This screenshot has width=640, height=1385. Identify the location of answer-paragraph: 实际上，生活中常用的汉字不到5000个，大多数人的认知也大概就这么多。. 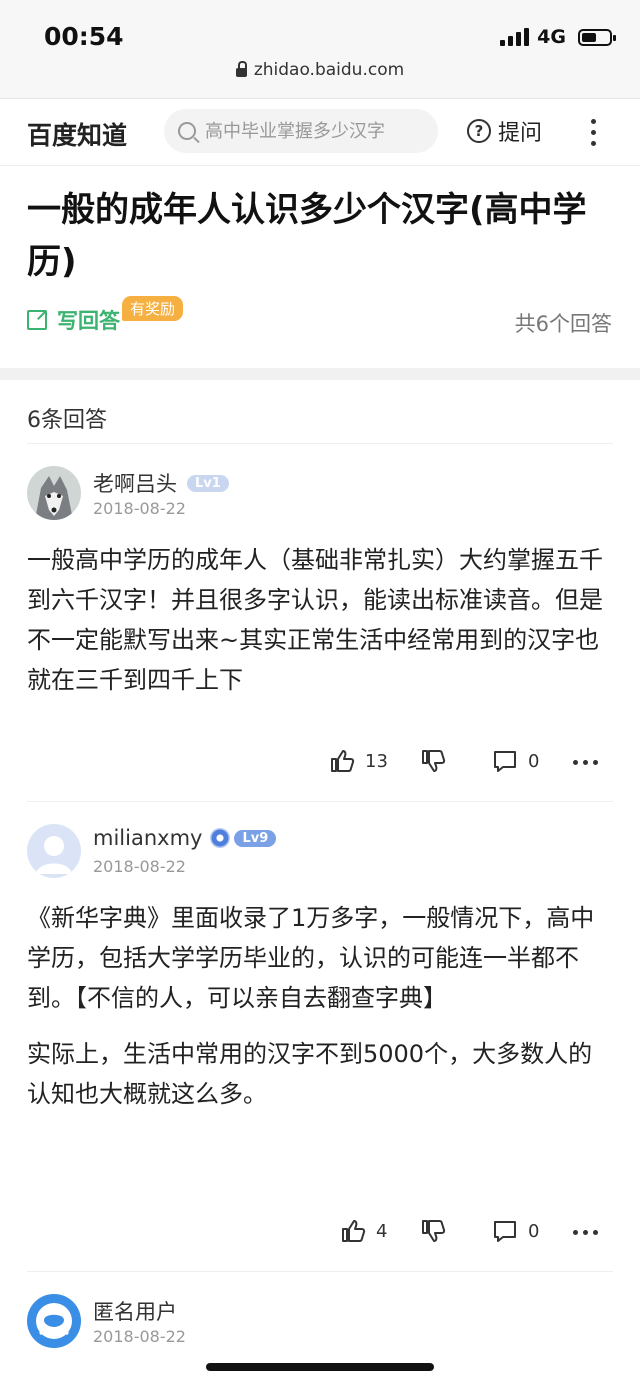
(310, 1074).